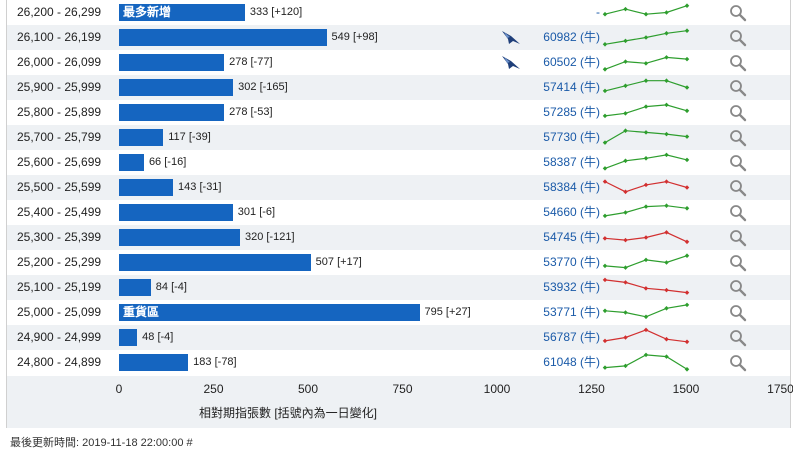 The image size is (793, 452). Describe the element at coordinates (167, 162) in the screenshot. I see `bar-value-label: 66 [-16]` at that location.